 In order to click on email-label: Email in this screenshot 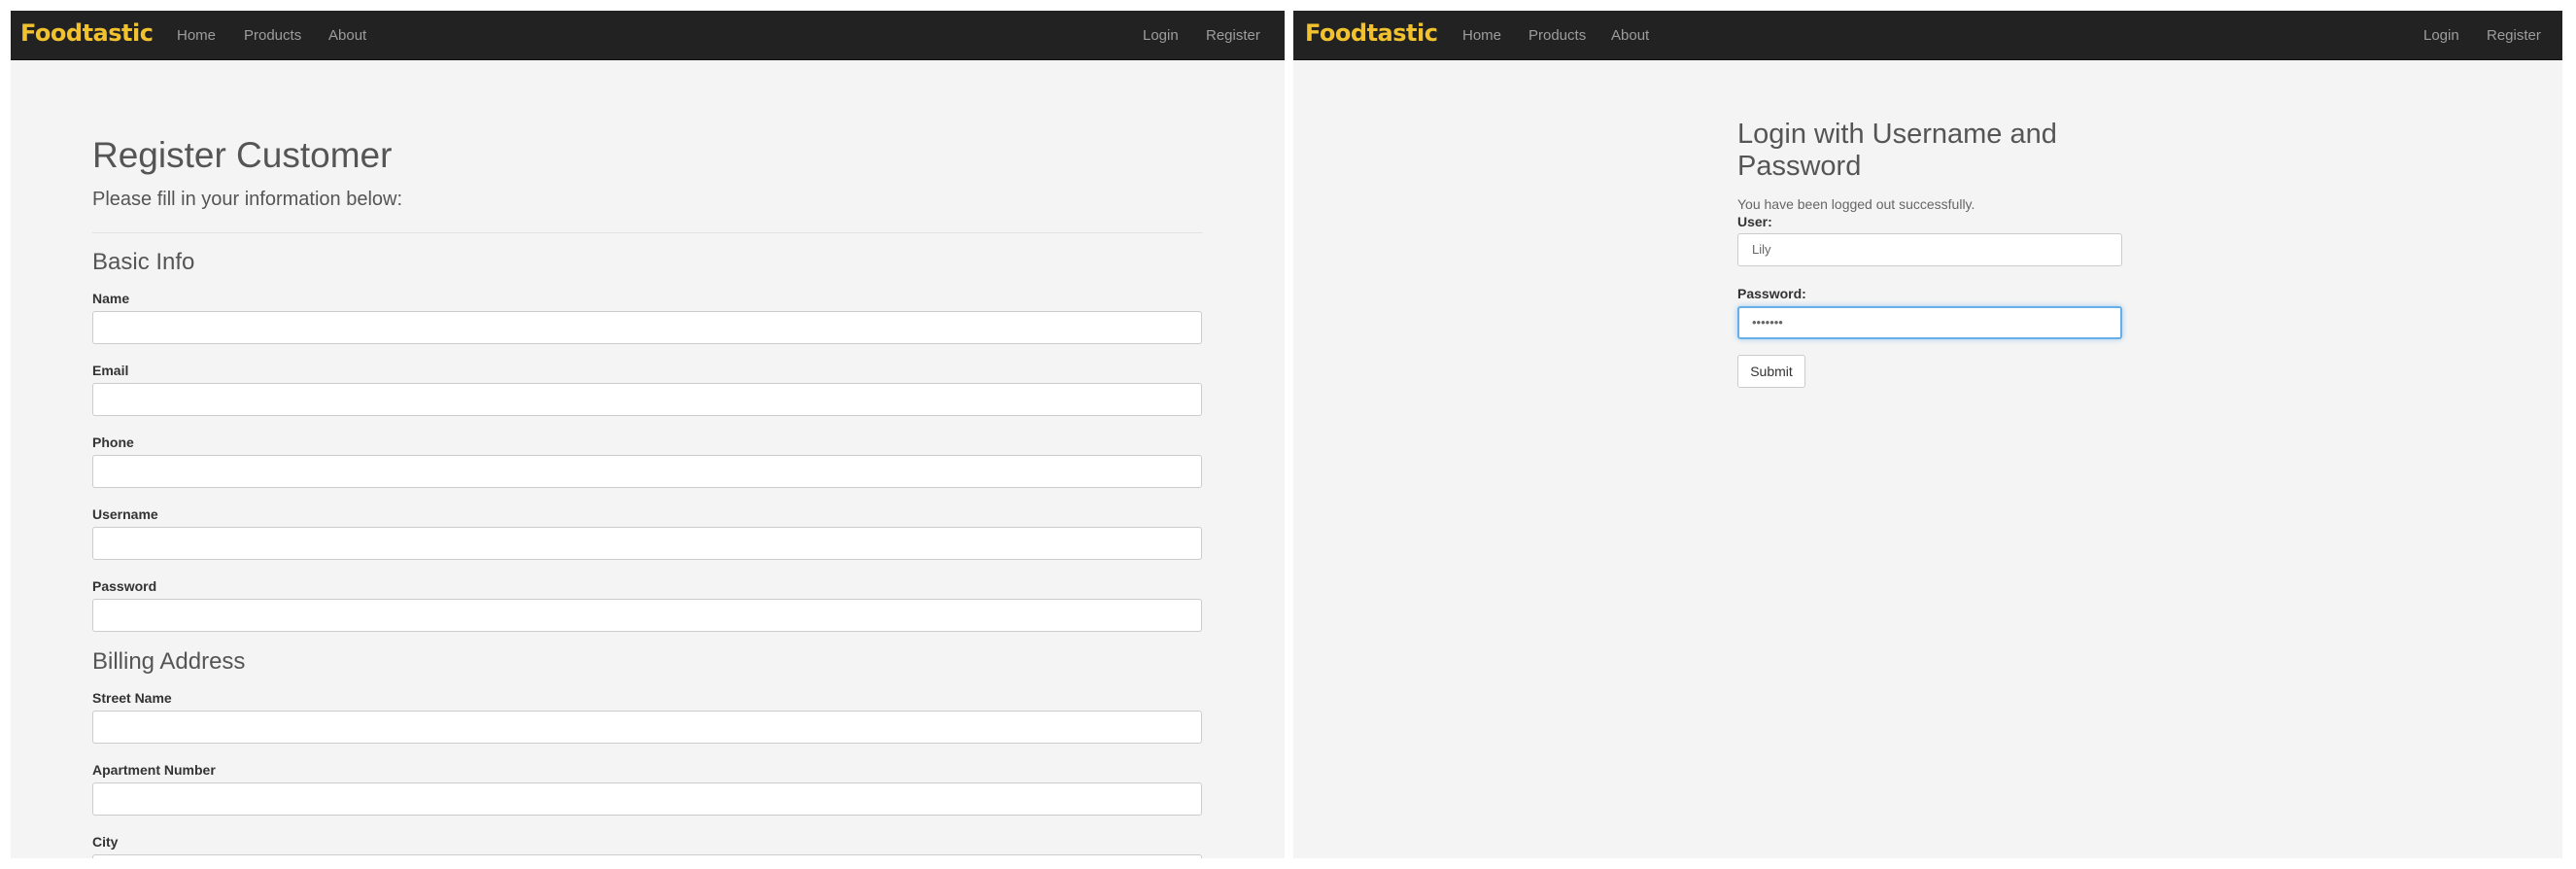, I will do `click(110, 370)`.